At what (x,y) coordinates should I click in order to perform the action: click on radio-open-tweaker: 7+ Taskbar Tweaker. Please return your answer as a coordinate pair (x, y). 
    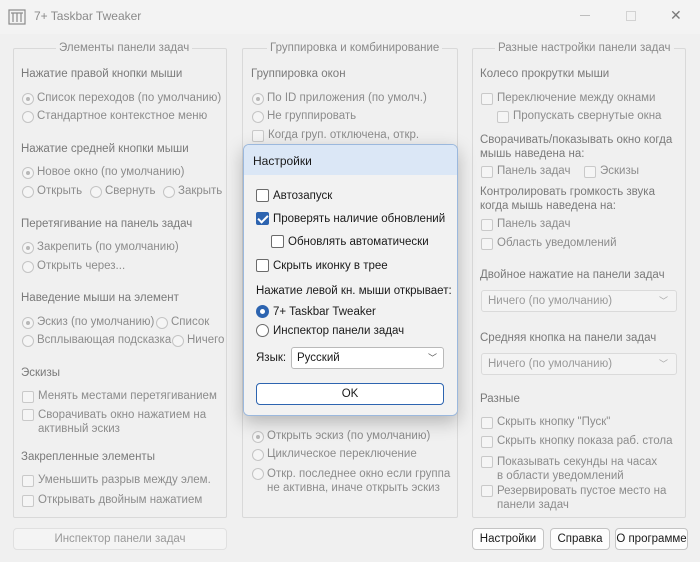
    Looking at the image, I should click on (316, 311).